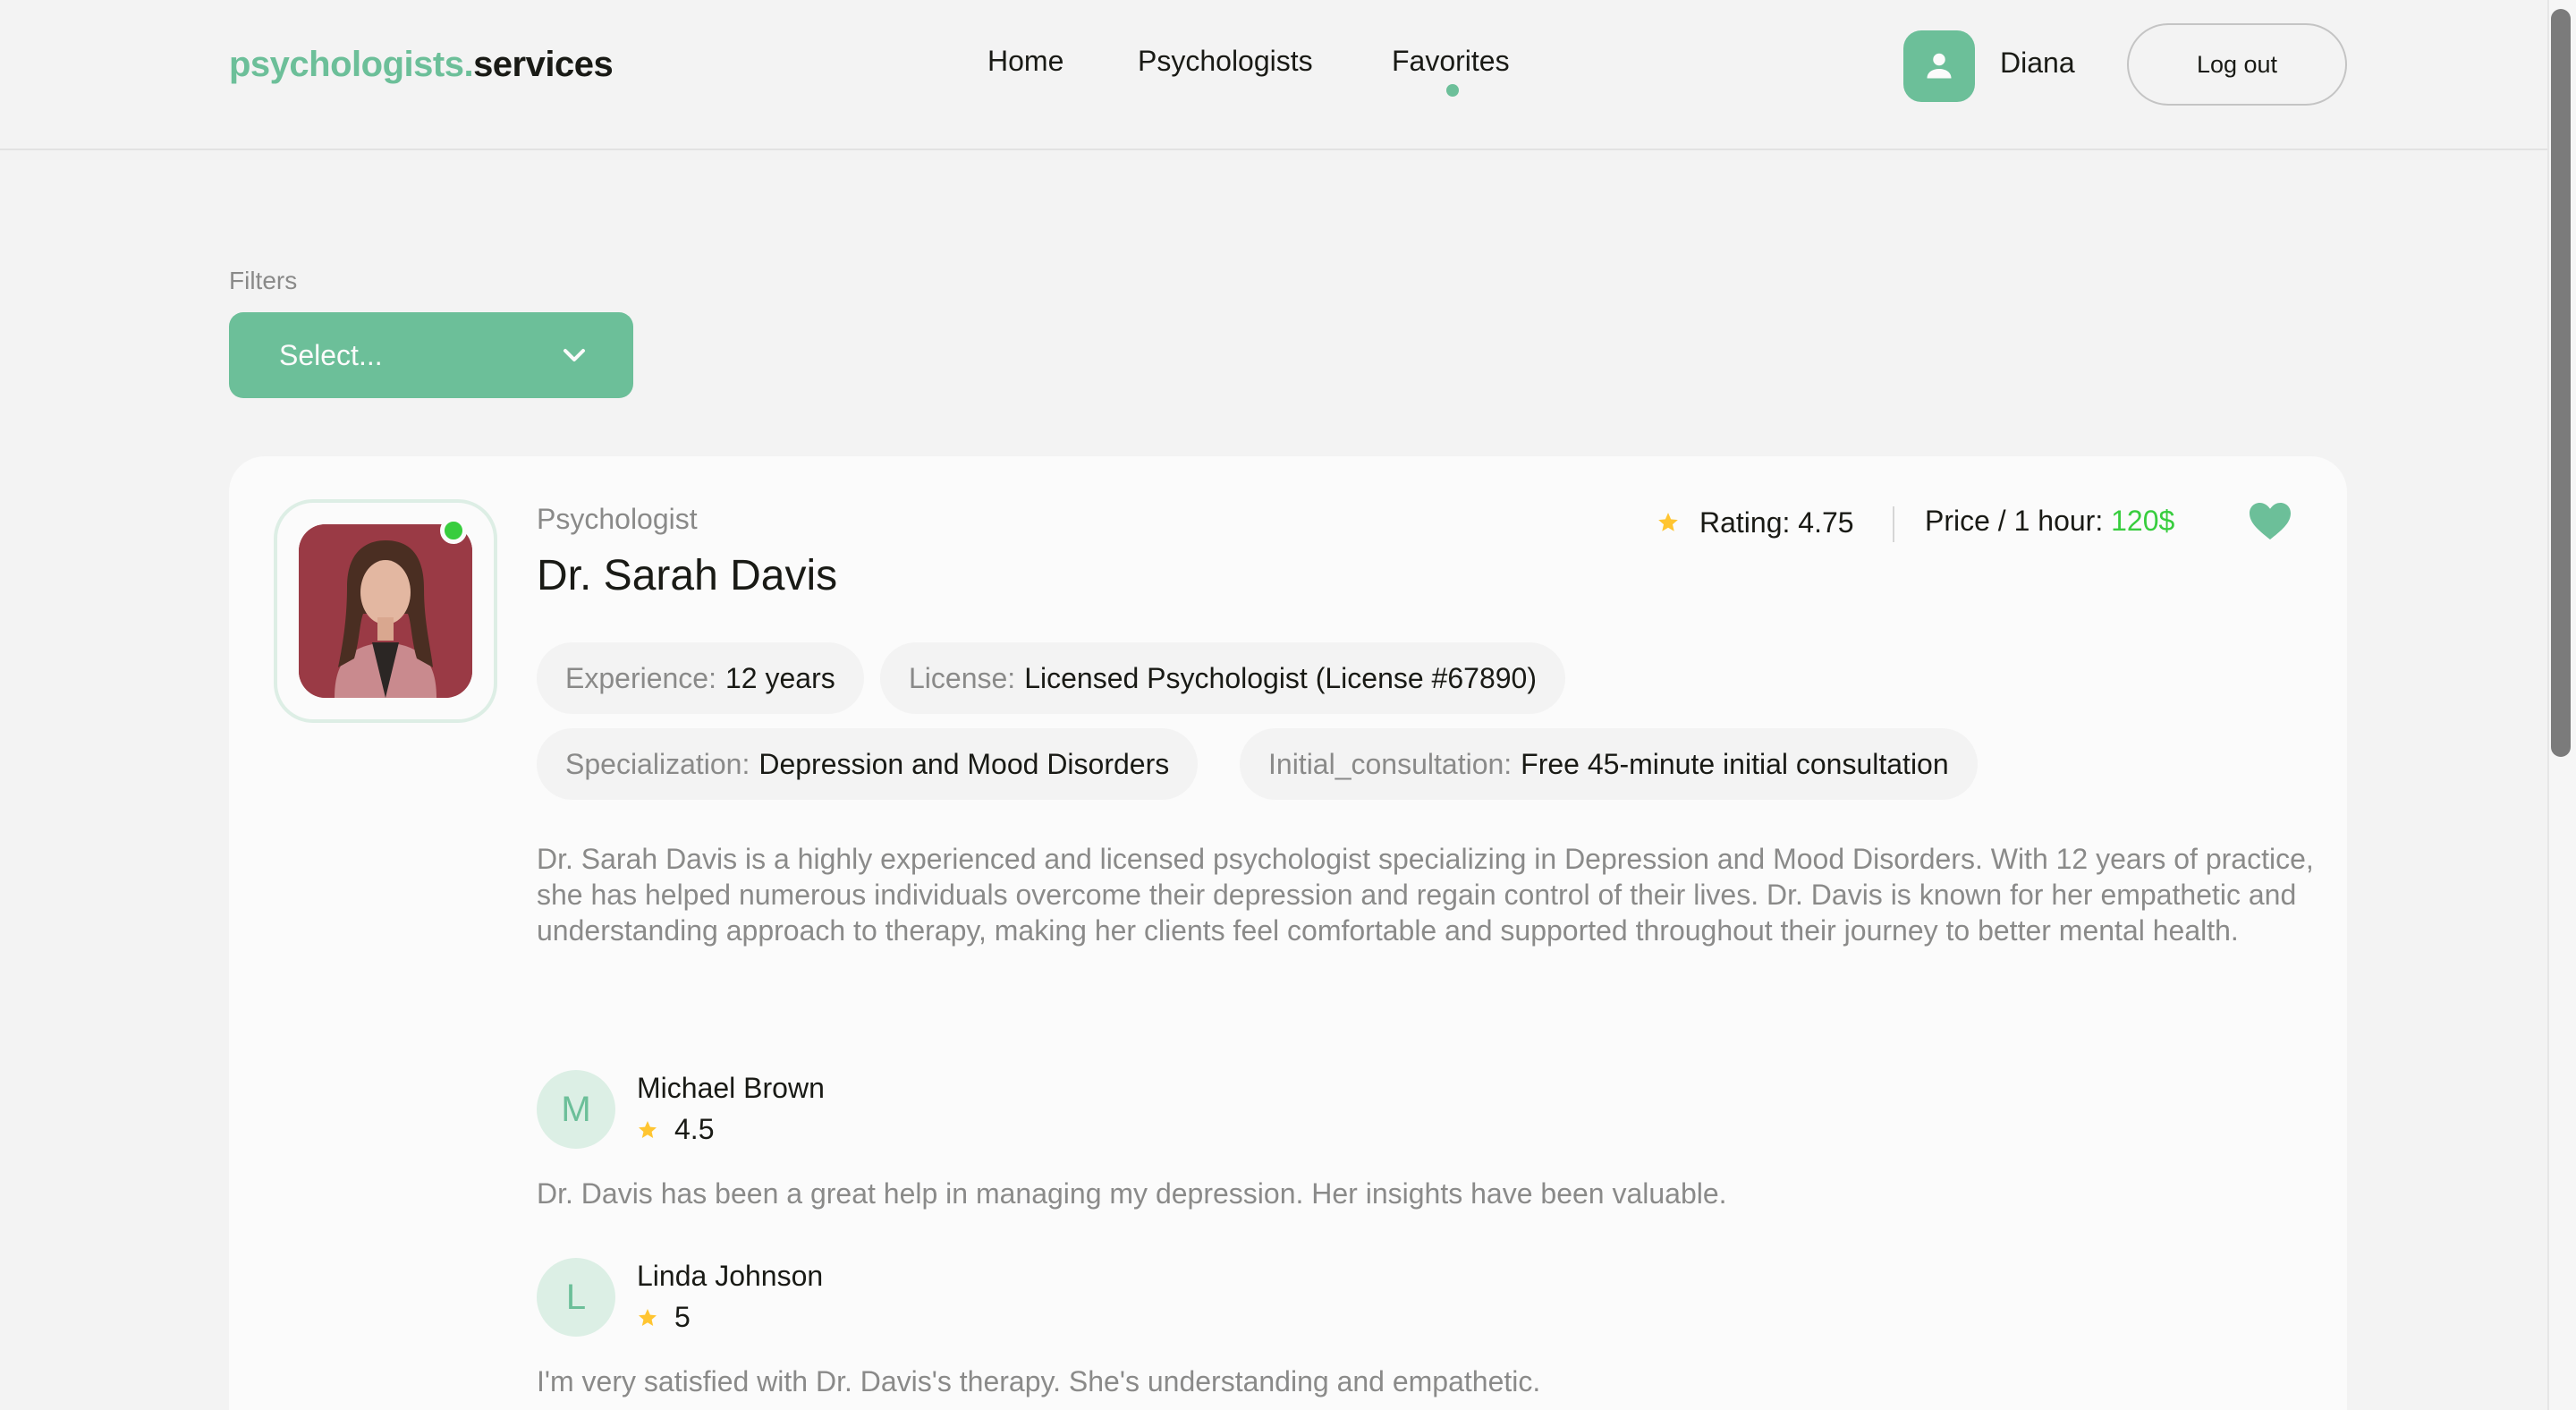 Image resolution: width=2576 pixels, height=1410 pixels. I want to click on review-rating: 4.5, so click(675, 1130).